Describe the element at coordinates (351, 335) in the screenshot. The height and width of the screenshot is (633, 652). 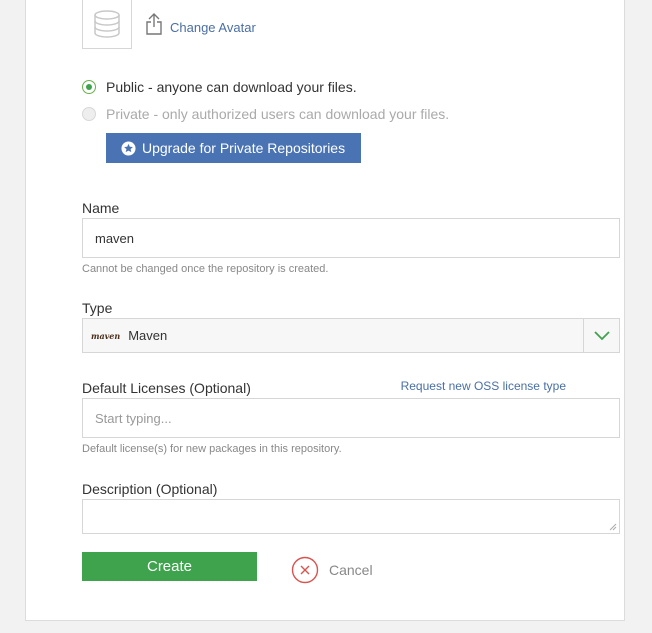
I see `type-select: maven Maven` at that location.